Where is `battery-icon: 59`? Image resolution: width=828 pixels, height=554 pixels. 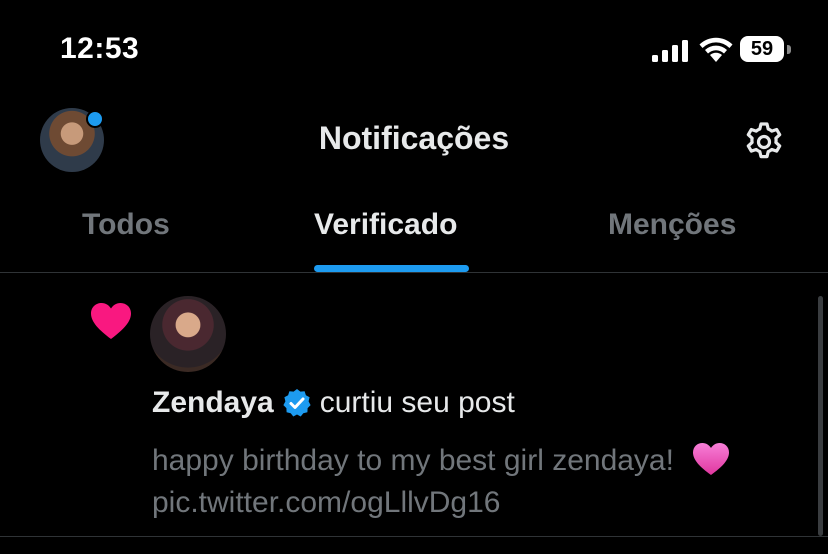
battery-icon: 59 is located at coordinates (766, 50).